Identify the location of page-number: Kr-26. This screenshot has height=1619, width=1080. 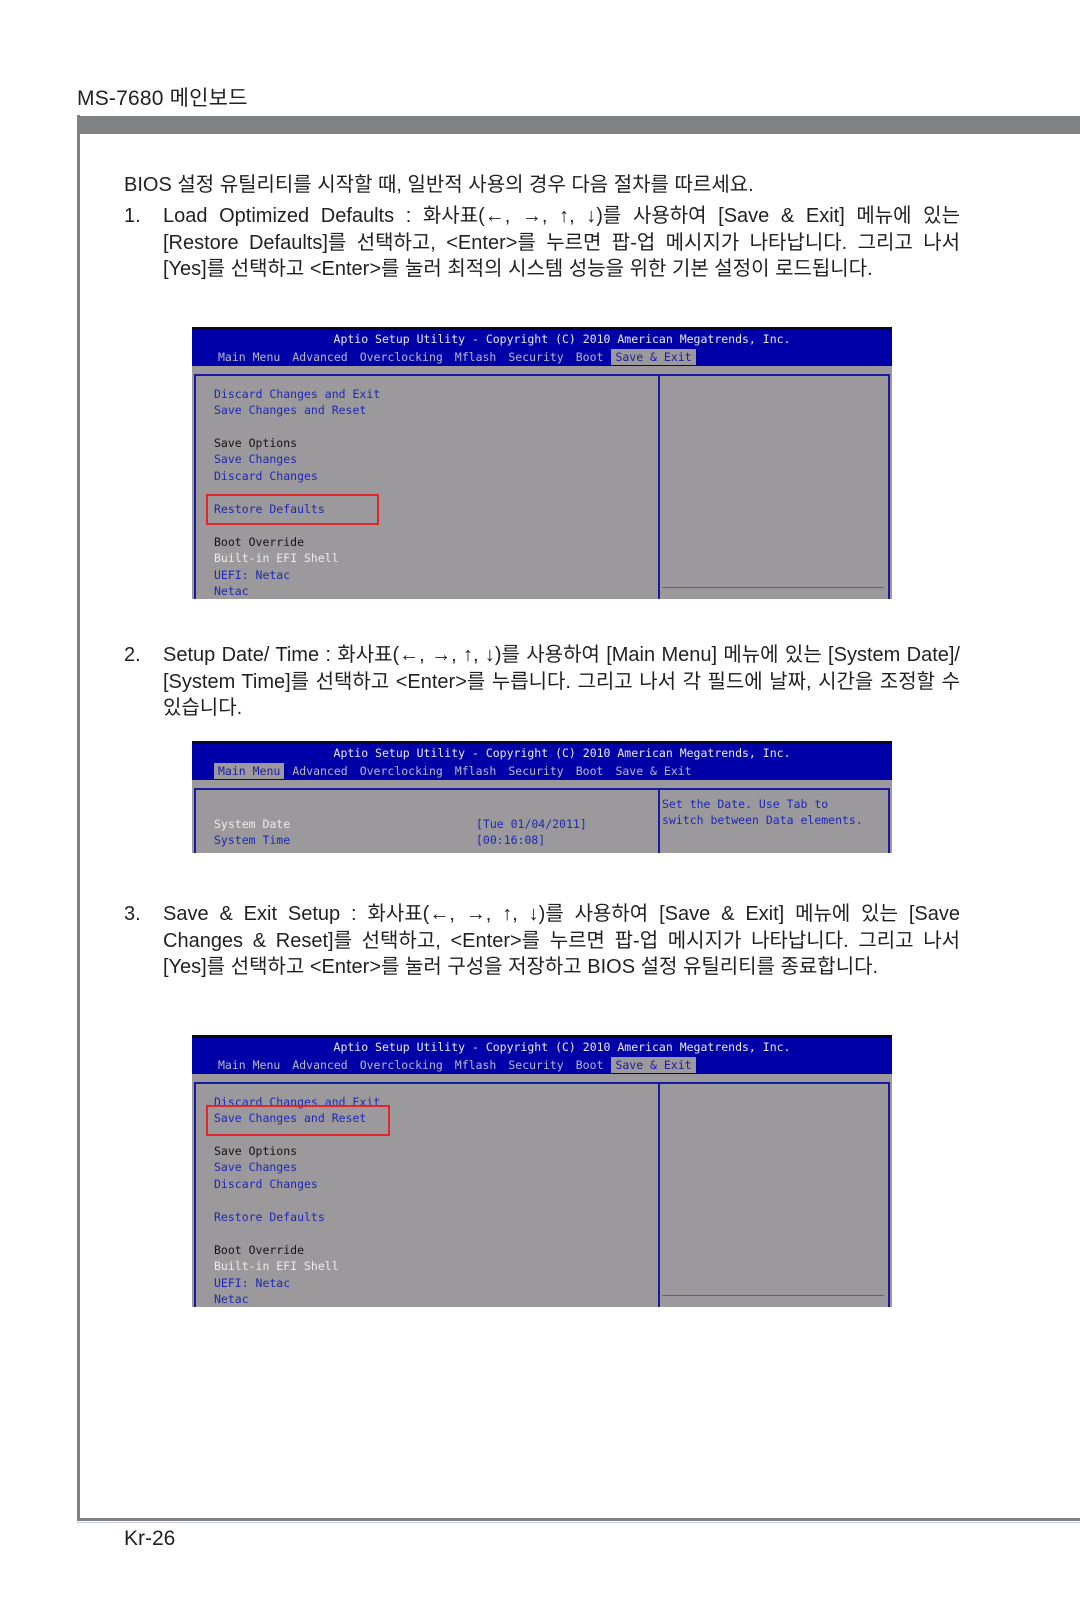
(150, 1538).